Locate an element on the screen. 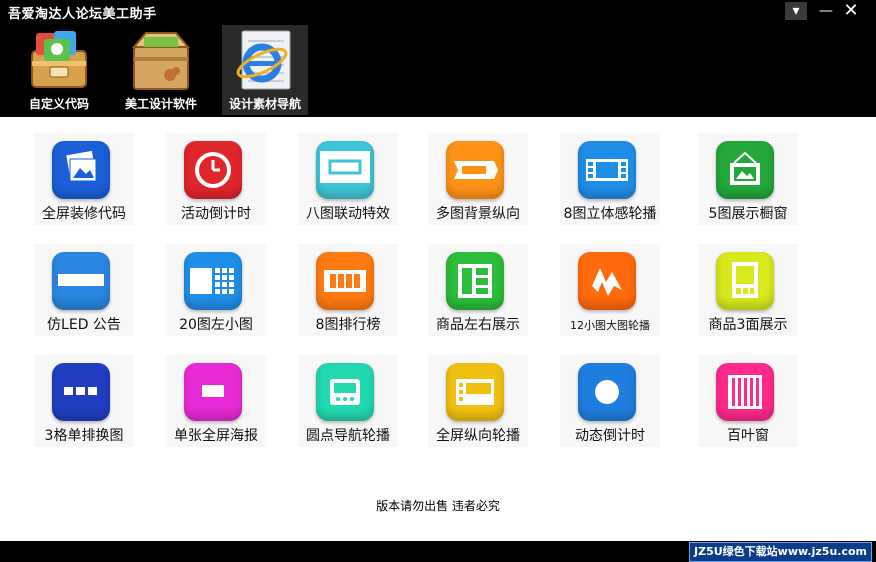 The width and height of the screenshot is (876, 562). tile-8-3d-carousel: 8图立体感轮播 is located at coordinates (610, 179).